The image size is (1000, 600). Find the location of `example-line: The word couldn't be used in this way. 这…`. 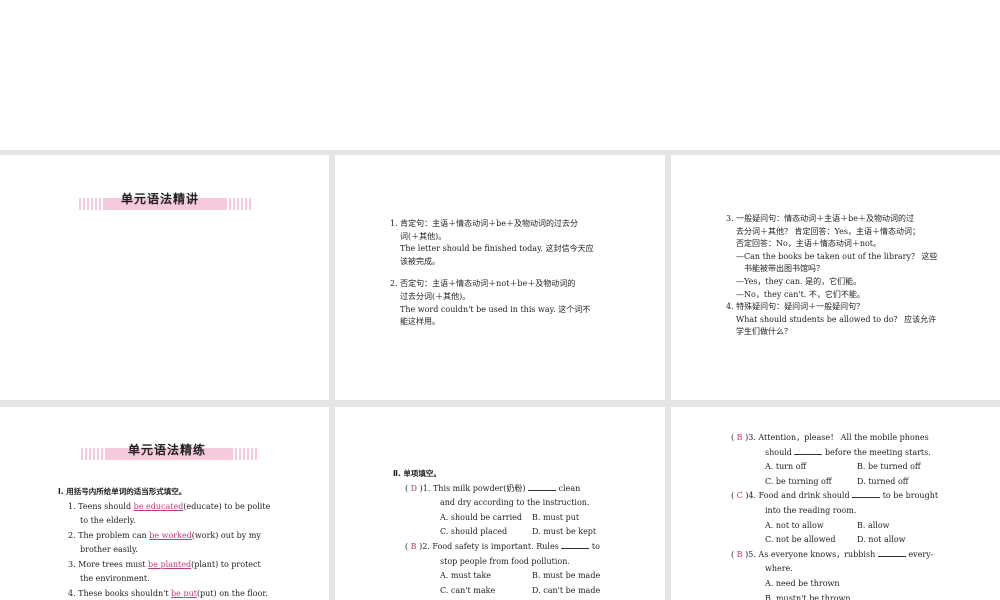

example-line: The word couldn't be used in this way. 这… is located at coordinates (495, 309).